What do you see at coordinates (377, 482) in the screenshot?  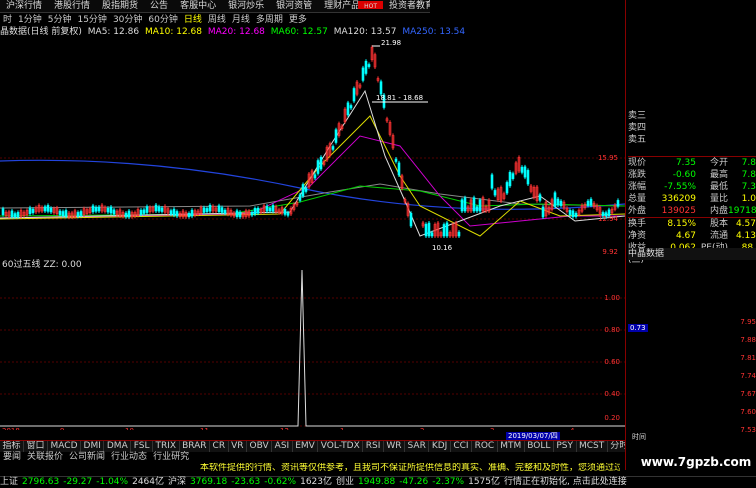 I see `index-value: 1949.88` at bounding box center [377, 482].